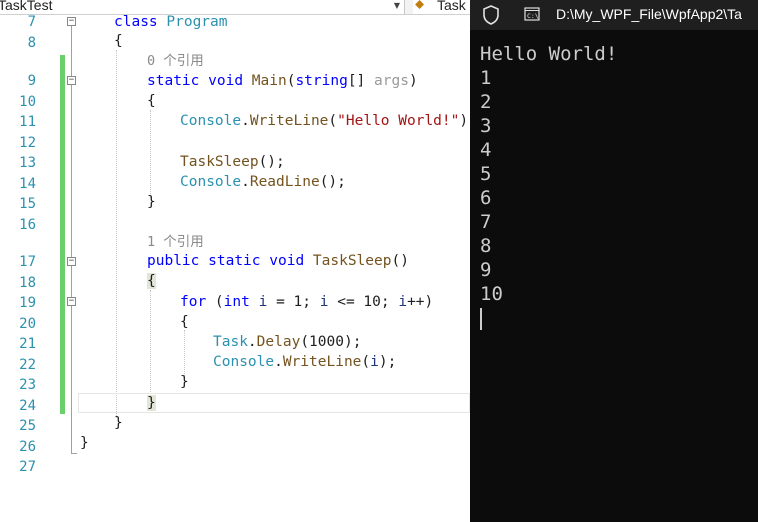  What do you see at coordinates (27, 102) in the screenshot?
I see `line-number: 10` at bounding box center [27, 102].